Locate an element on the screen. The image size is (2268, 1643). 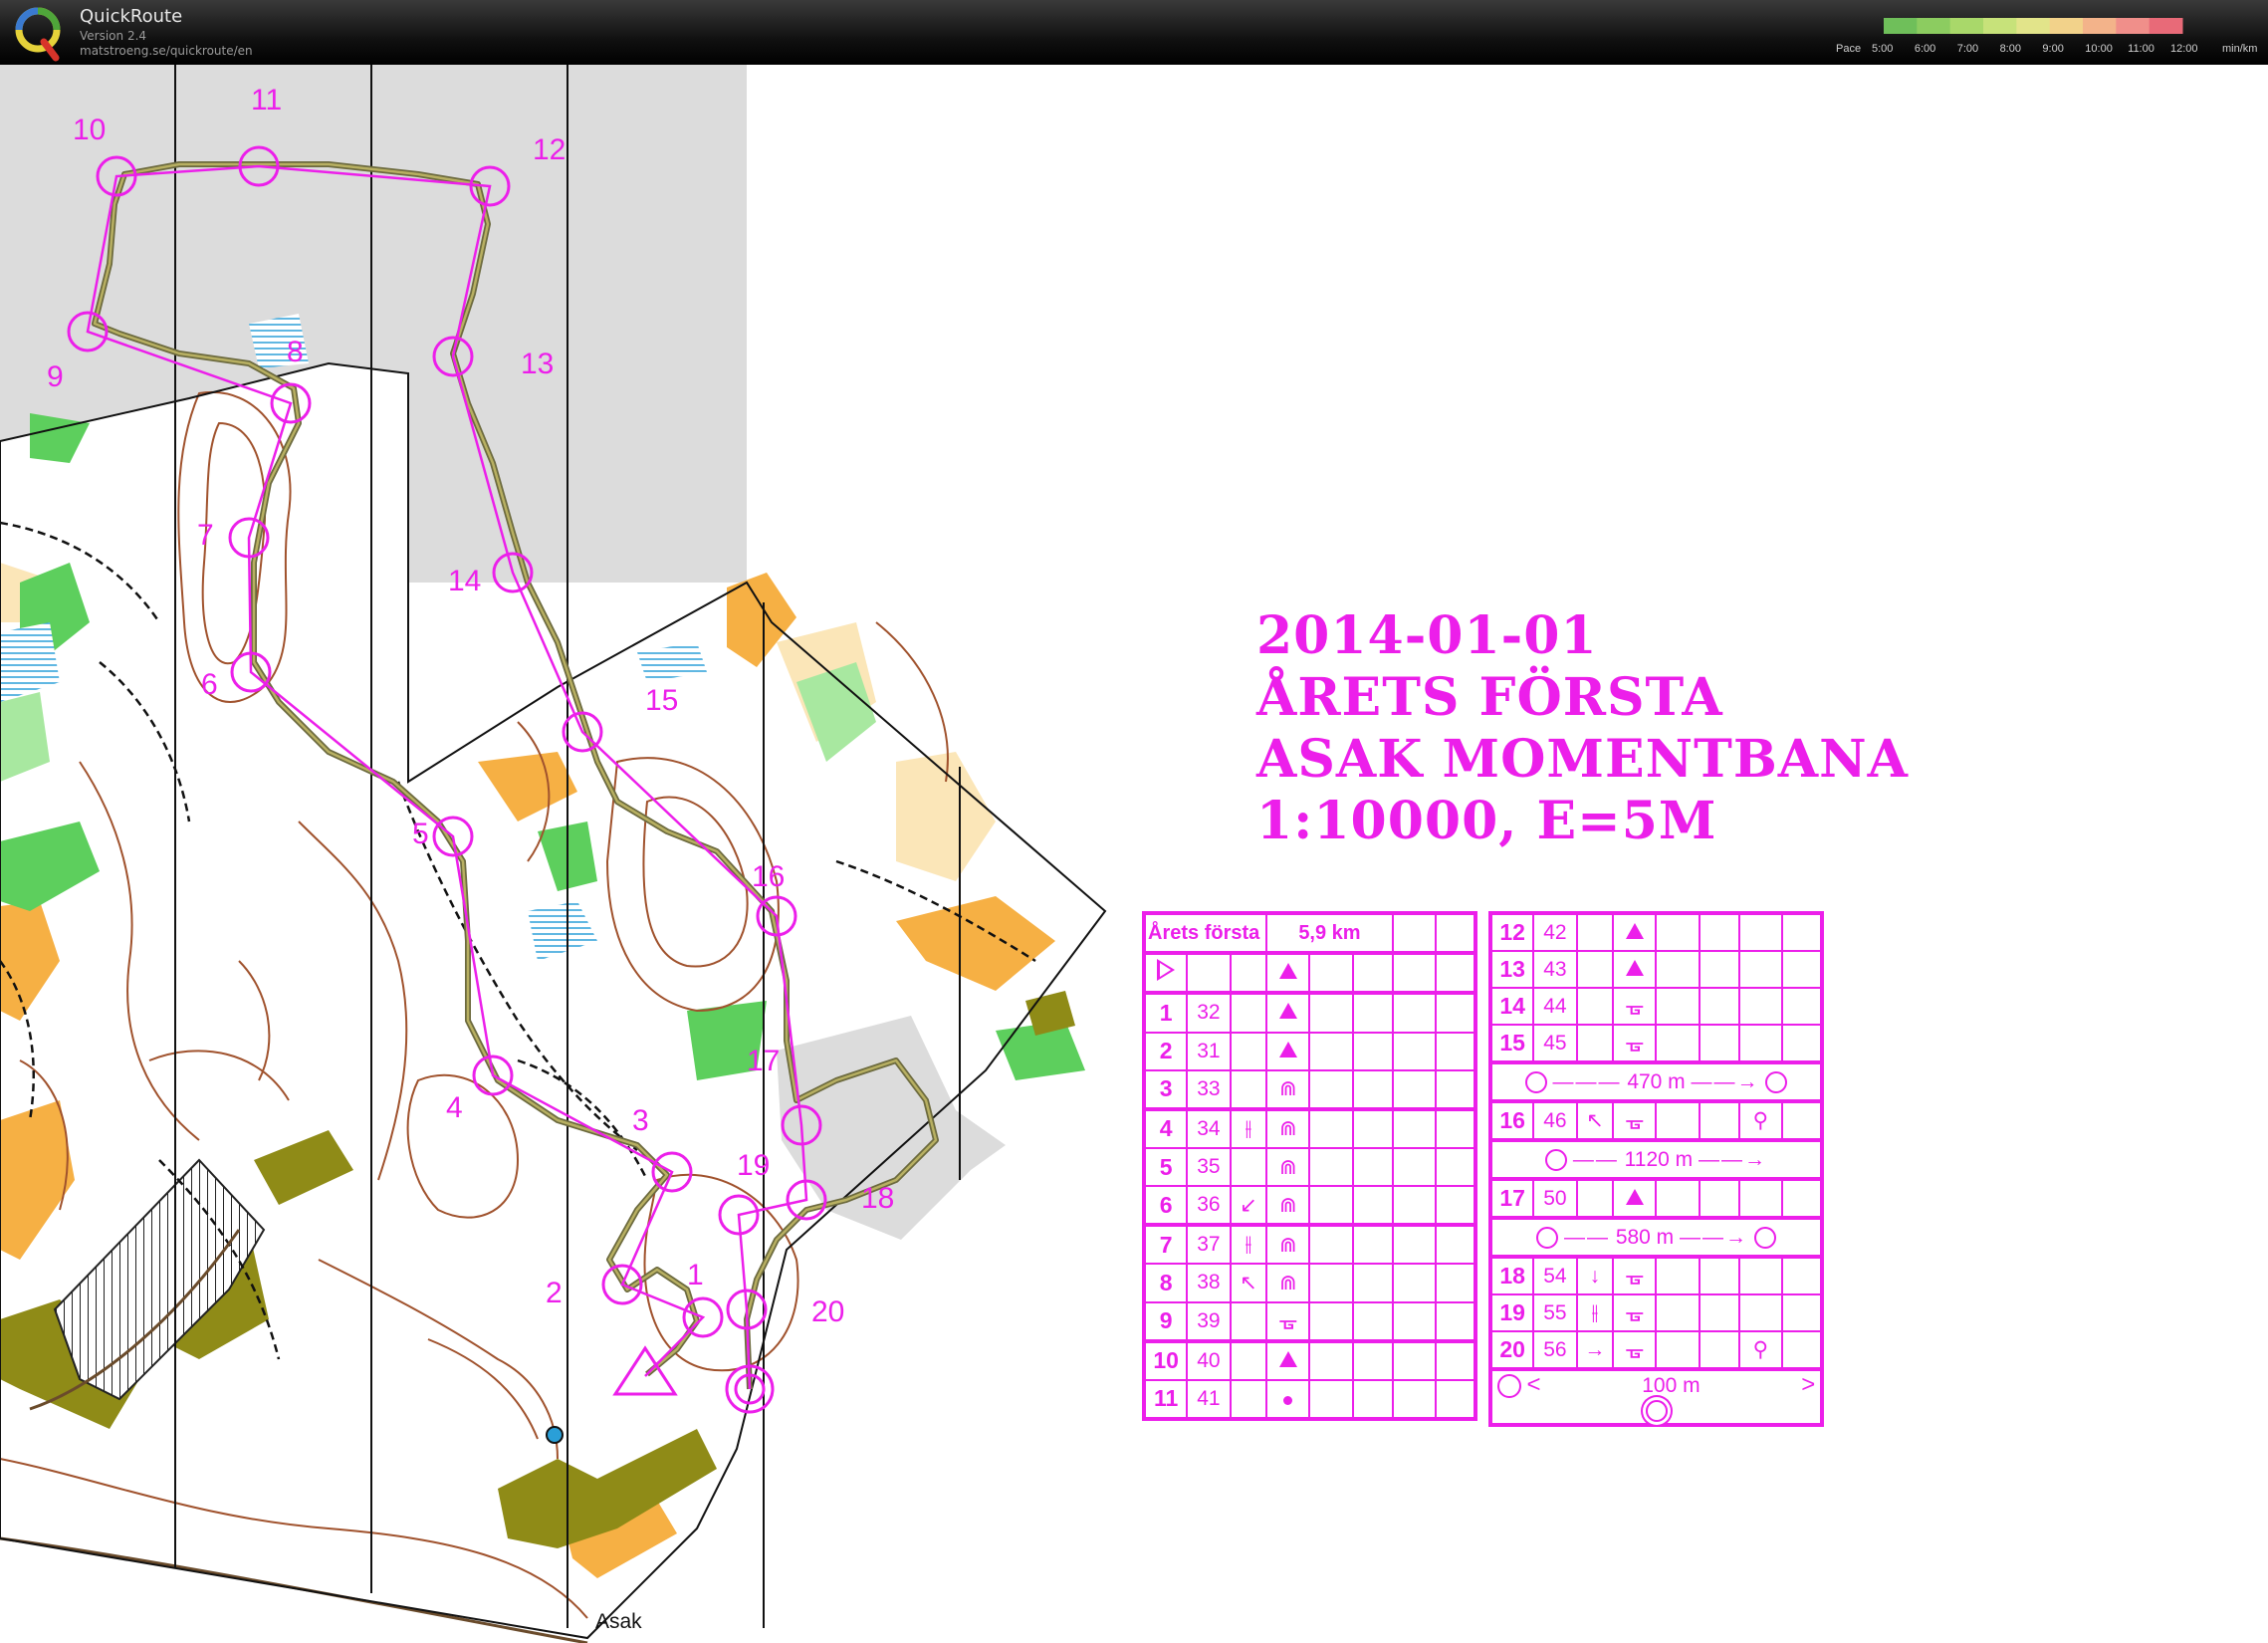
control-number-label: 9 is located at coordinates (56, 376).